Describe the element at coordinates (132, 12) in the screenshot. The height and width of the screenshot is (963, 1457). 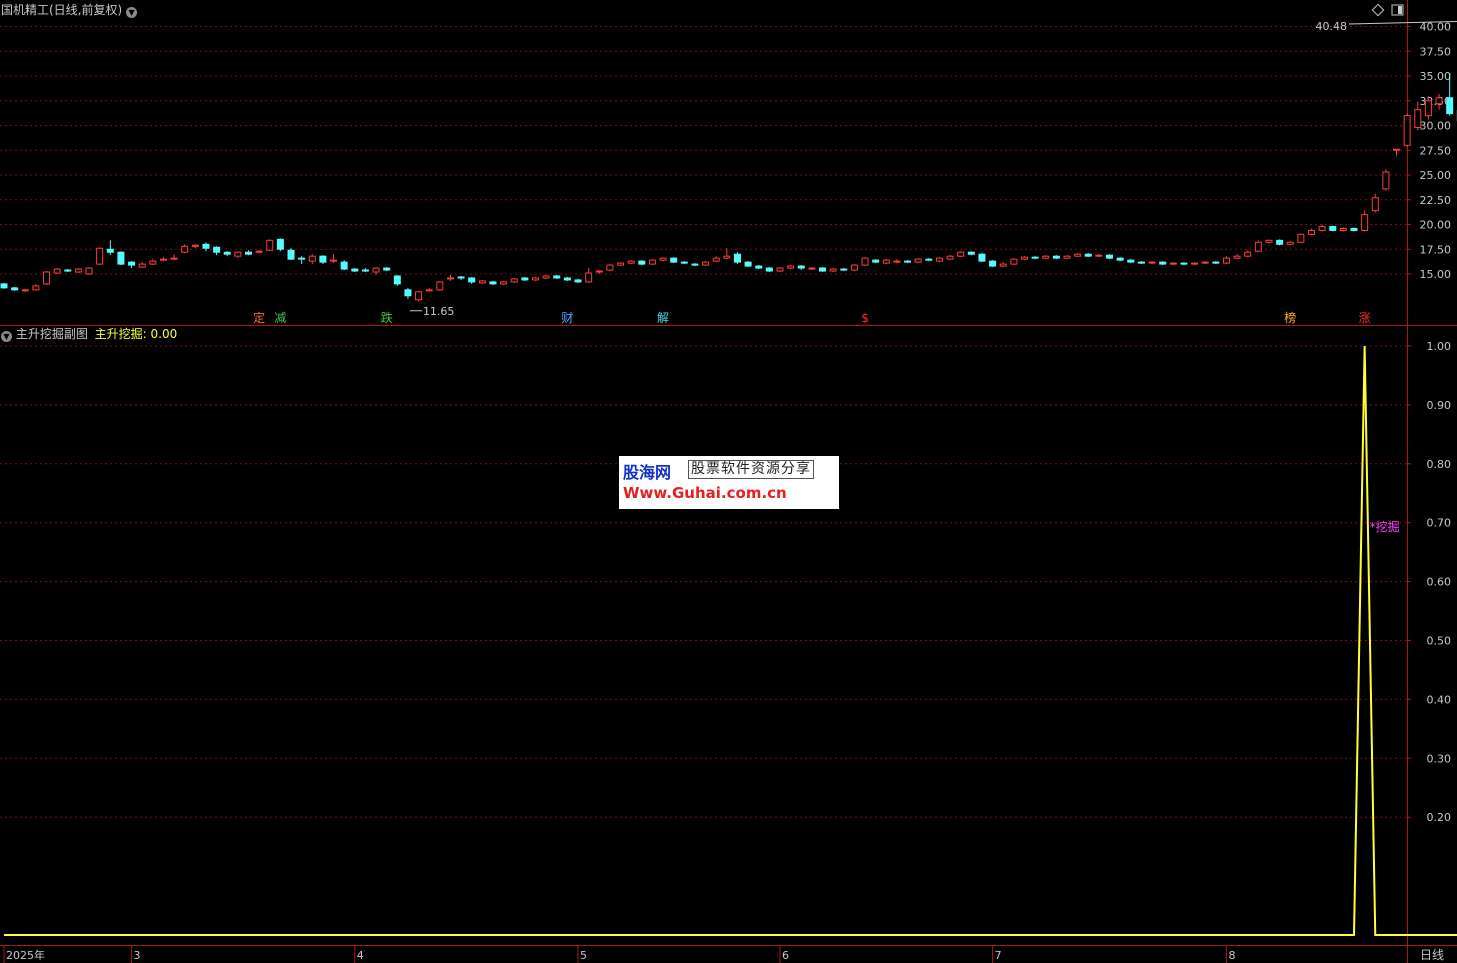
I see `main-title-dropdown-icon: ▼` at that location.